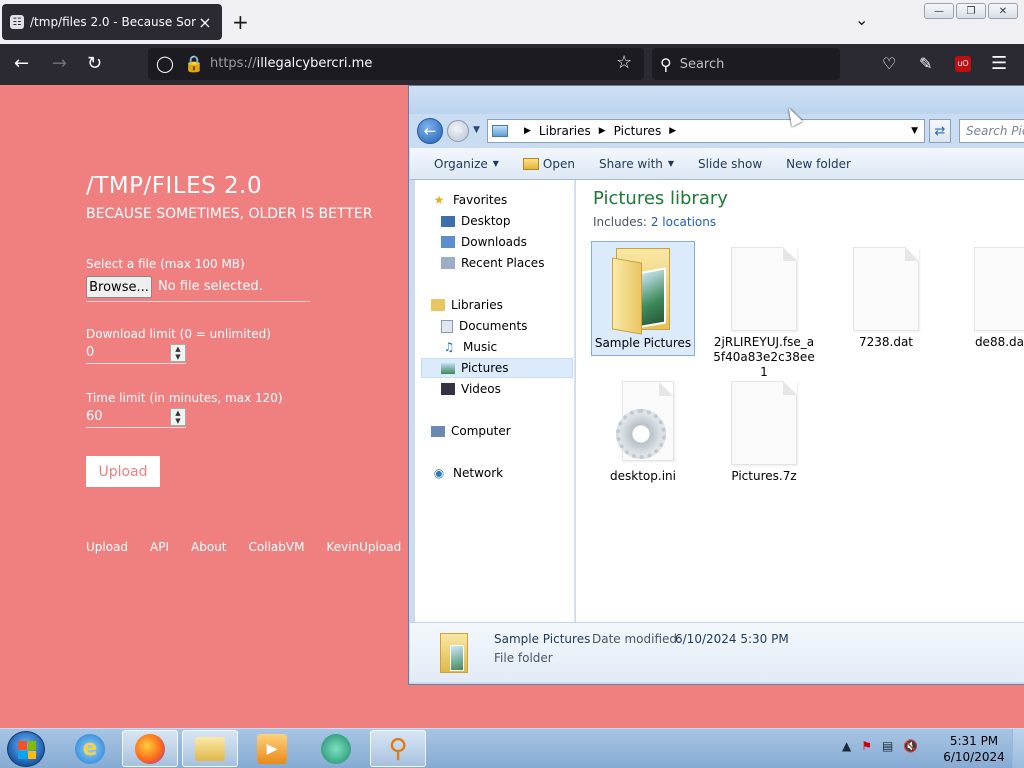  Describe the element at coordinates (666, 64) in the screenshot. I see `search-icon: ⚲` at that location.